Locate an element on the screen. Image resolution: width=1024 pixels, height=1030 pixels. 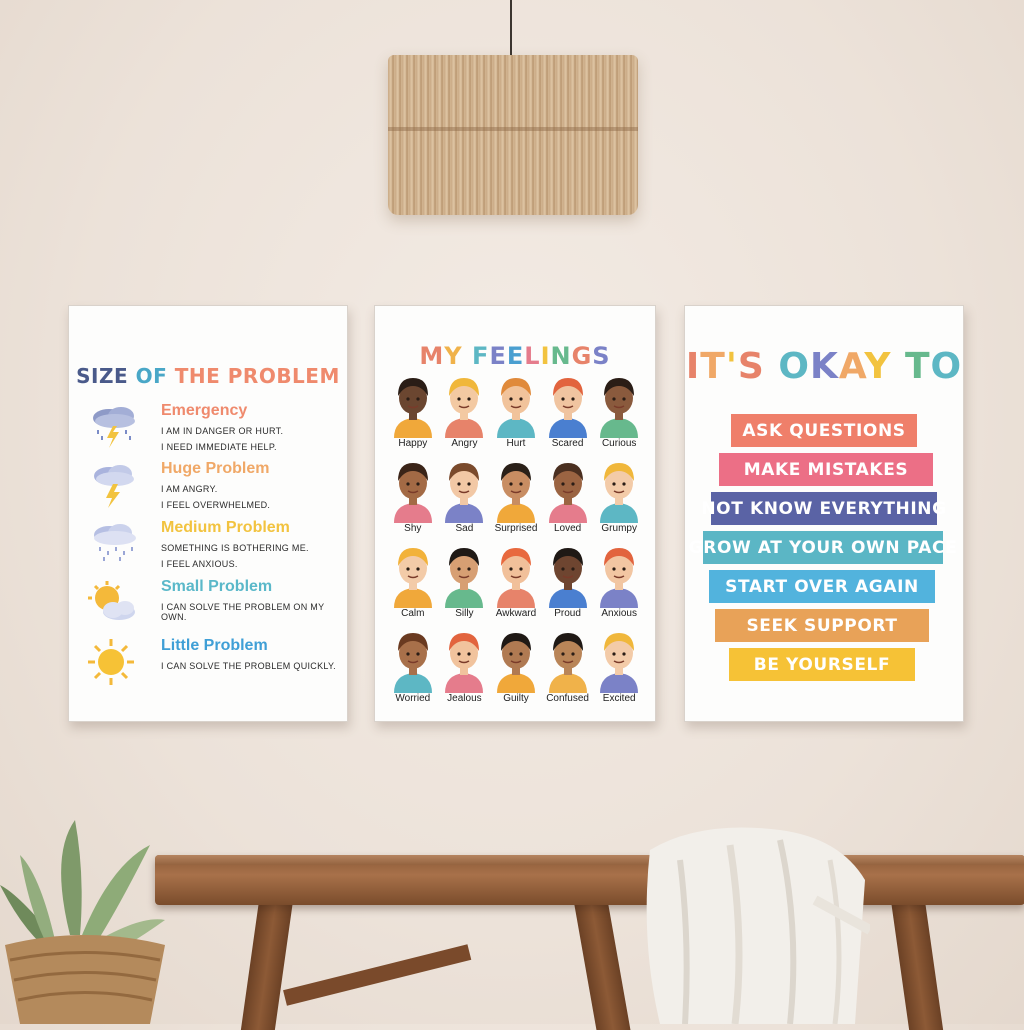
poster-title: MY FEELINGS is located at coordinates (515, 356).